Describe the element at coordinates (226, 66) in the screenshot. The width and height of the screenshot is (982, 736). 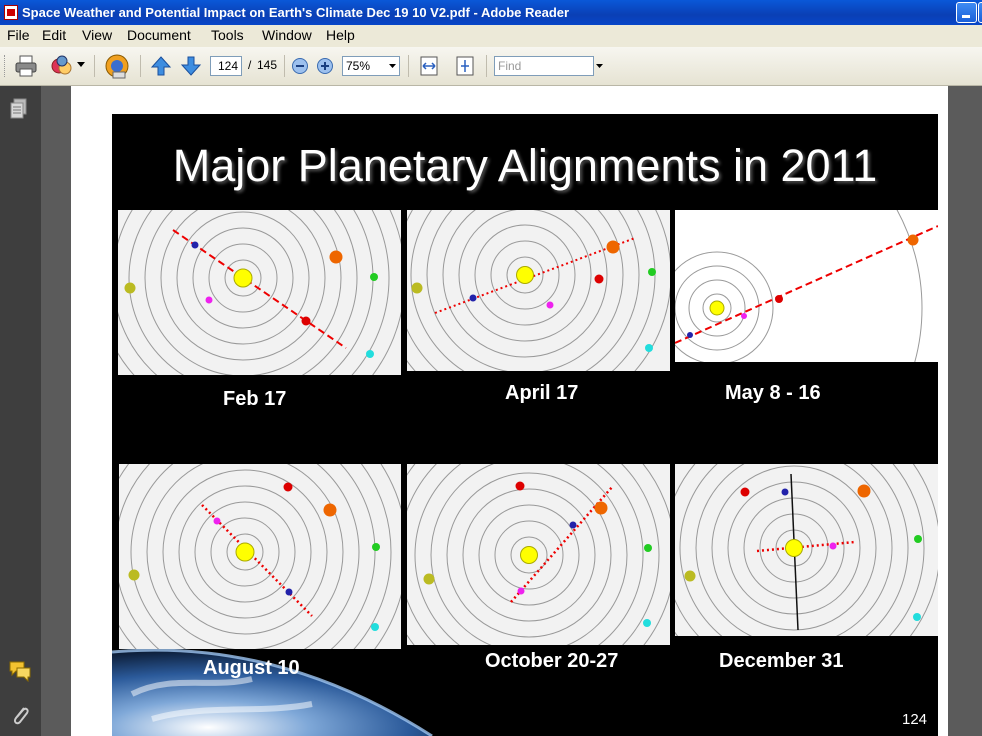
I see `page-number-input: 124` at that location.